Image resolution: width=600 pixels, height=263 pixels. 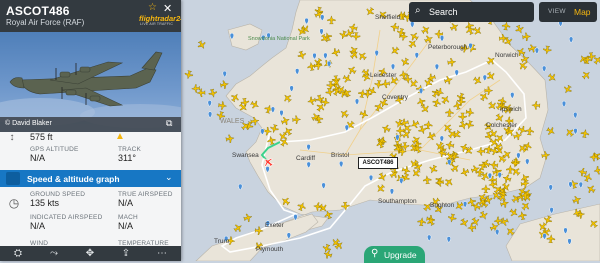 I want to click on favorite-star-icon: ☆, so click(x=152, y=7).